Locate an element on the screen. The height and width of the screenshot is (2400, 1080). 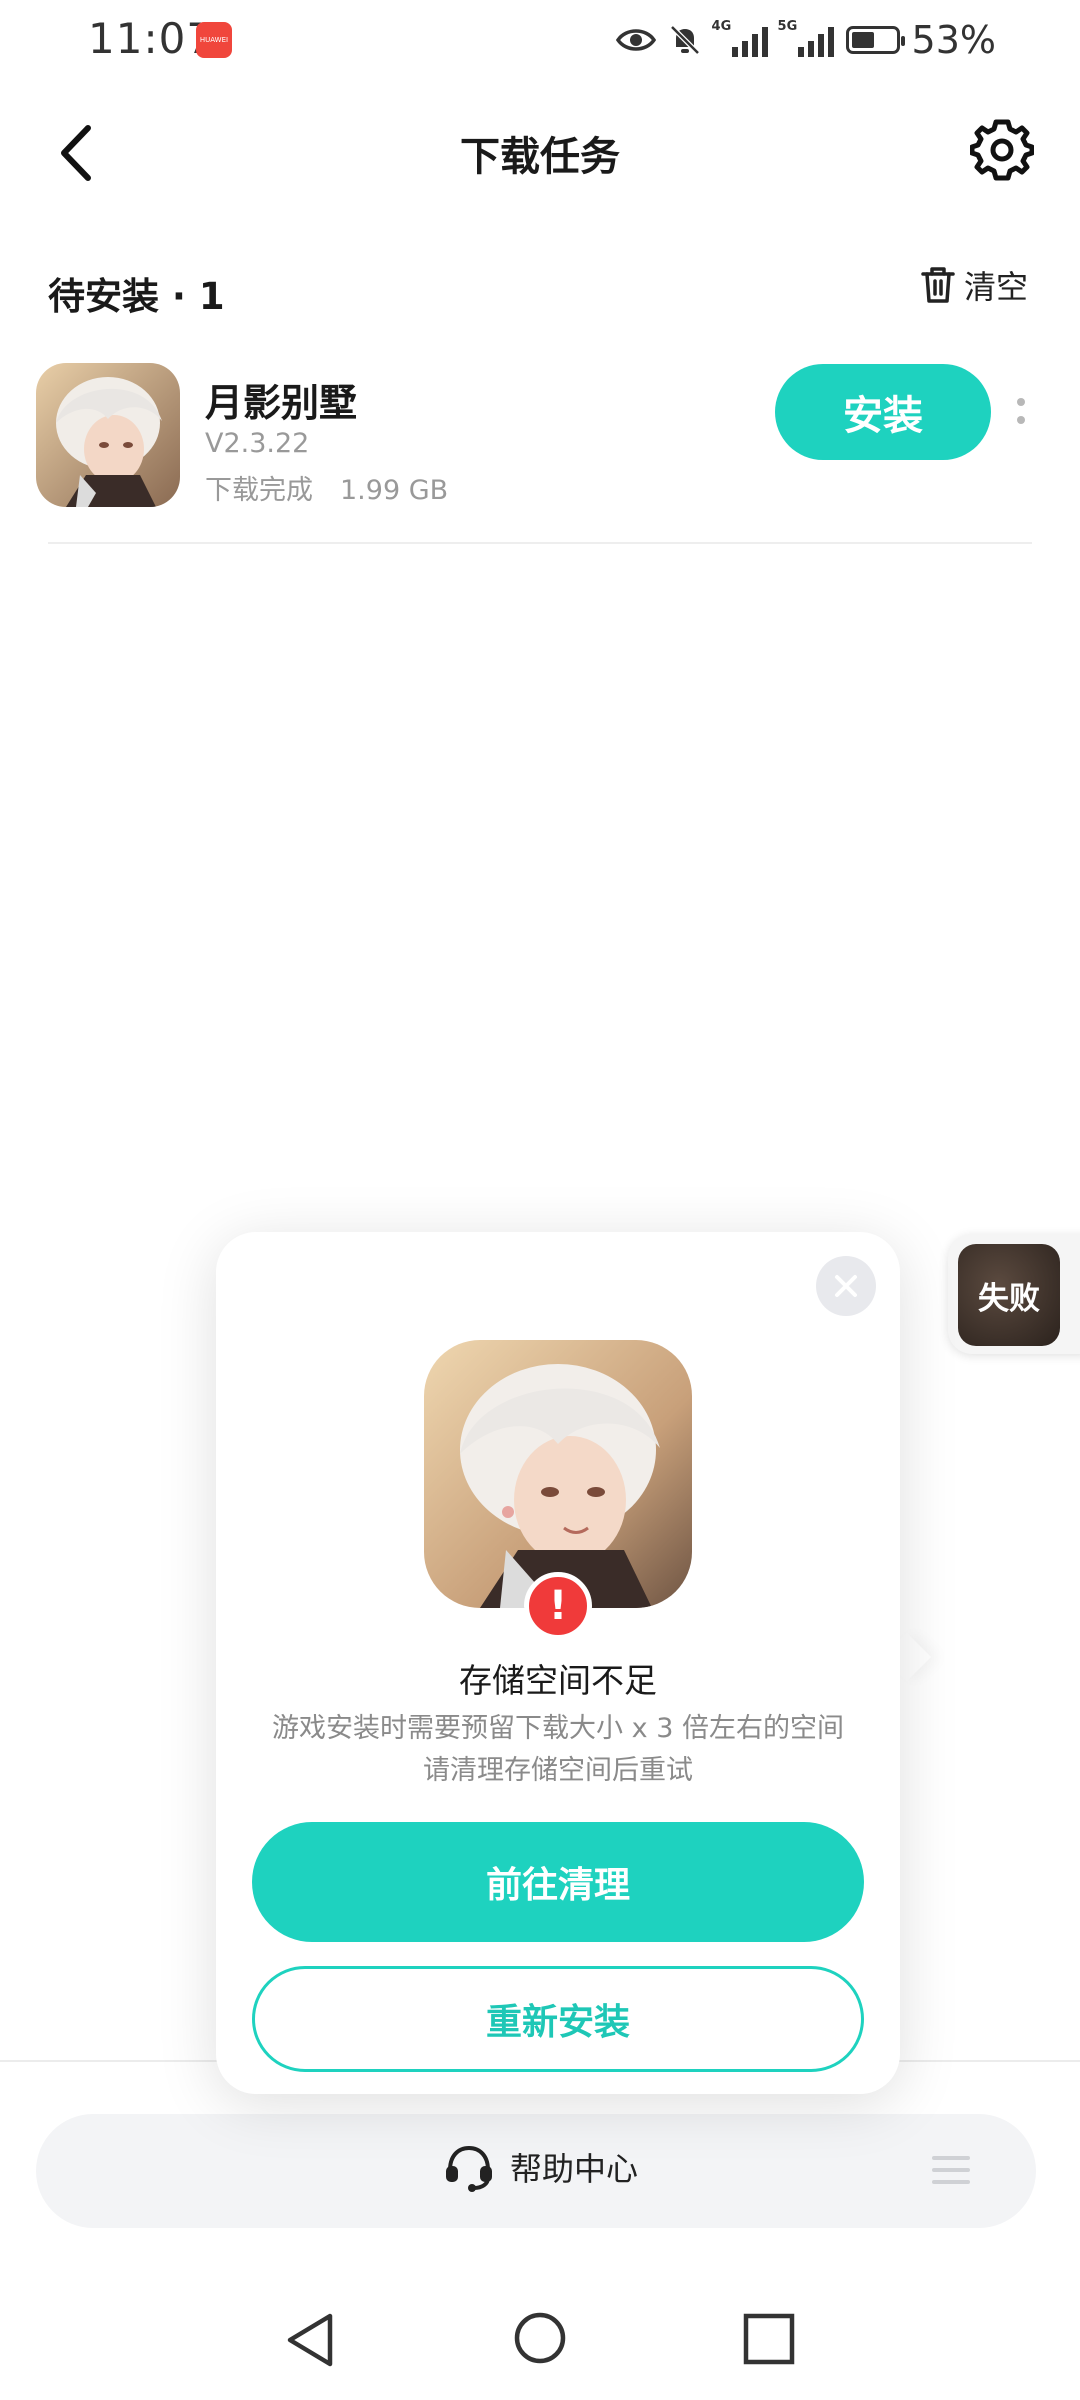
menu-icon is located at coordinates (951, 2170).